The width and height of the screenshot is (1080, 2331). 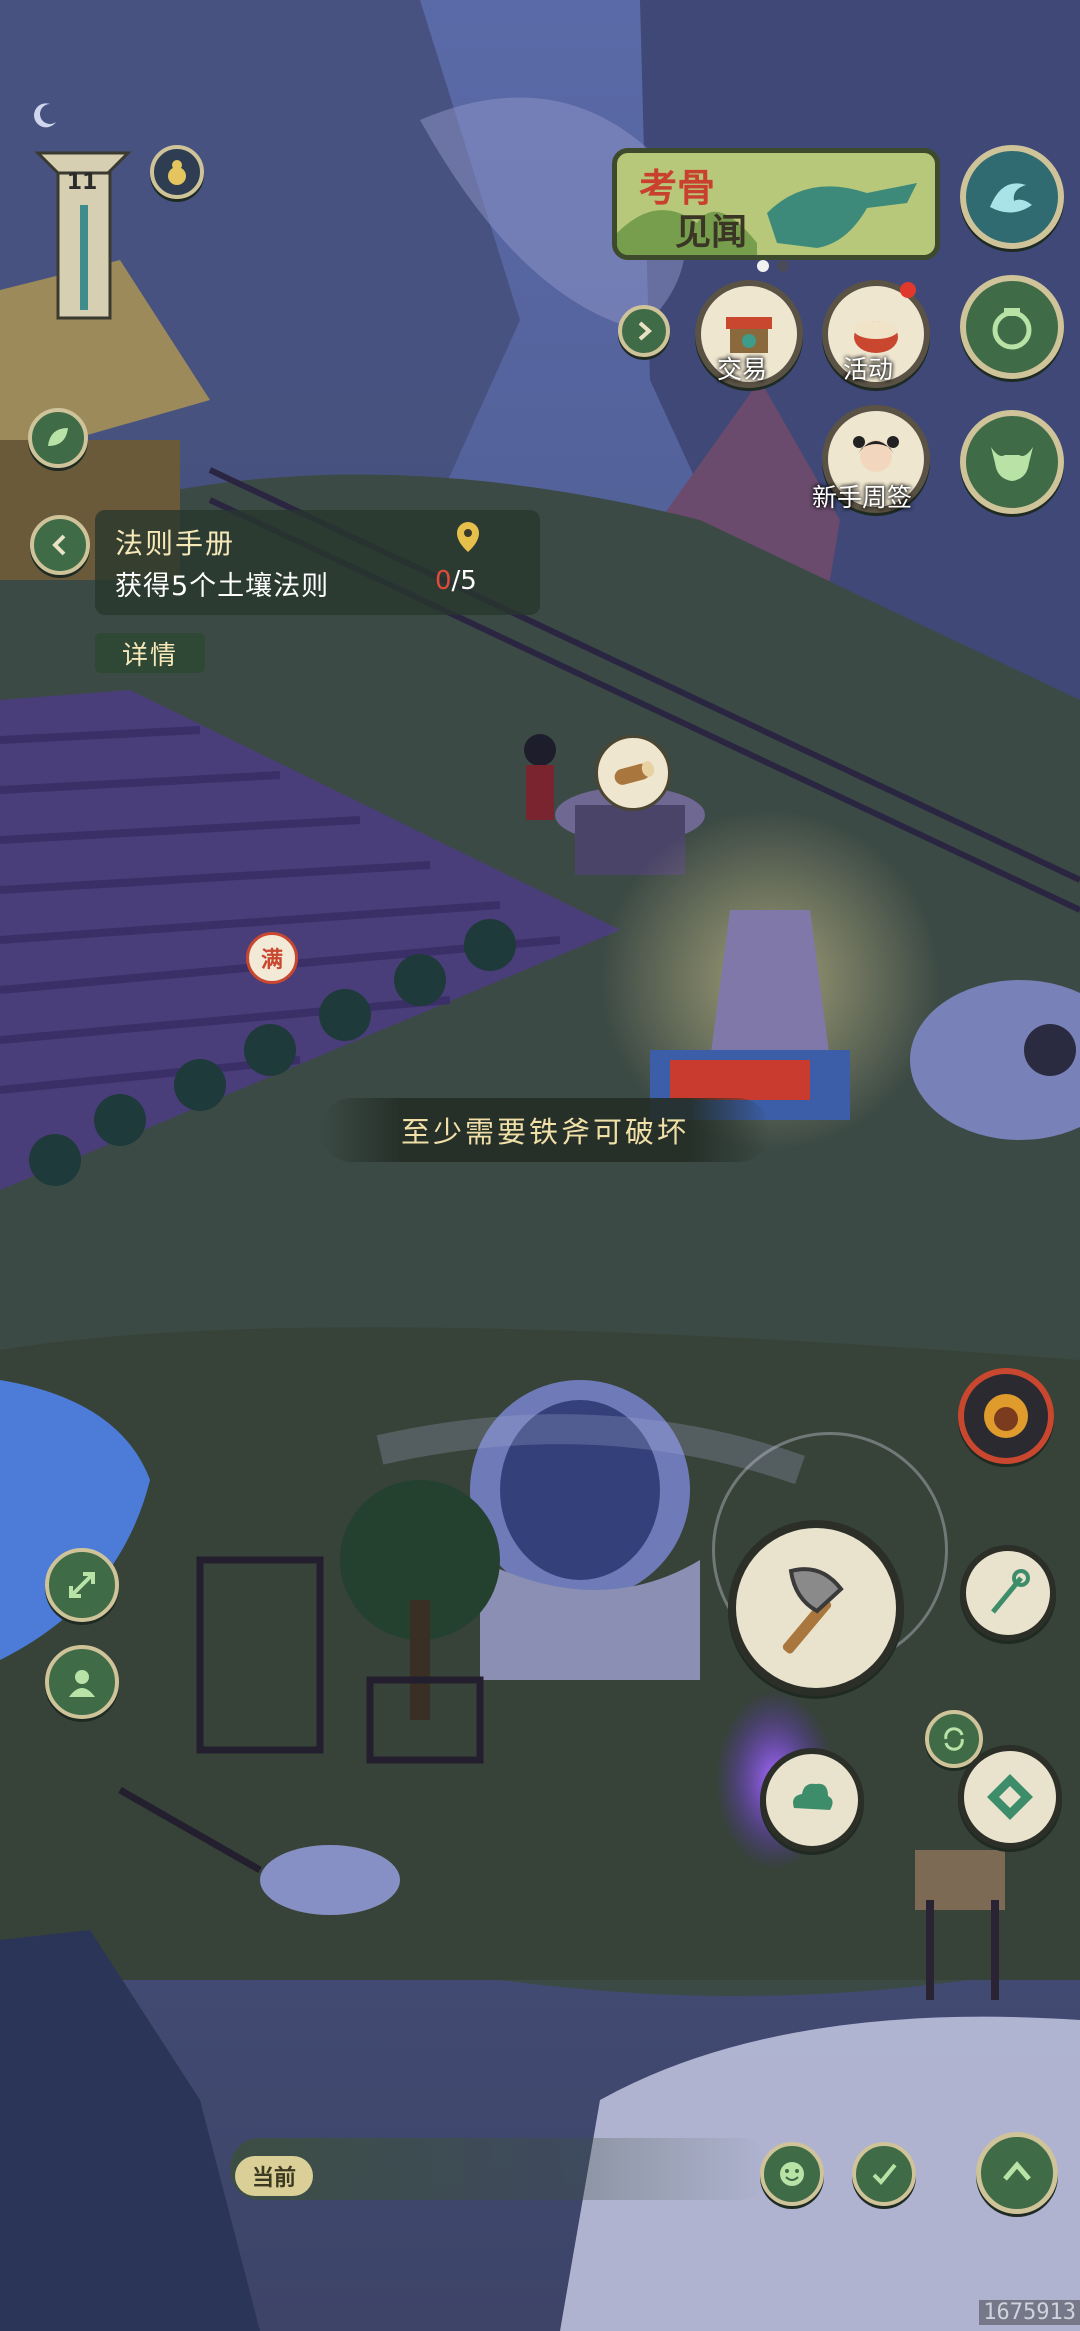 What do you see at coordinates (1012, 327) in the screenshot?
I see `bag-icon` at bounding box center [1012, 327].